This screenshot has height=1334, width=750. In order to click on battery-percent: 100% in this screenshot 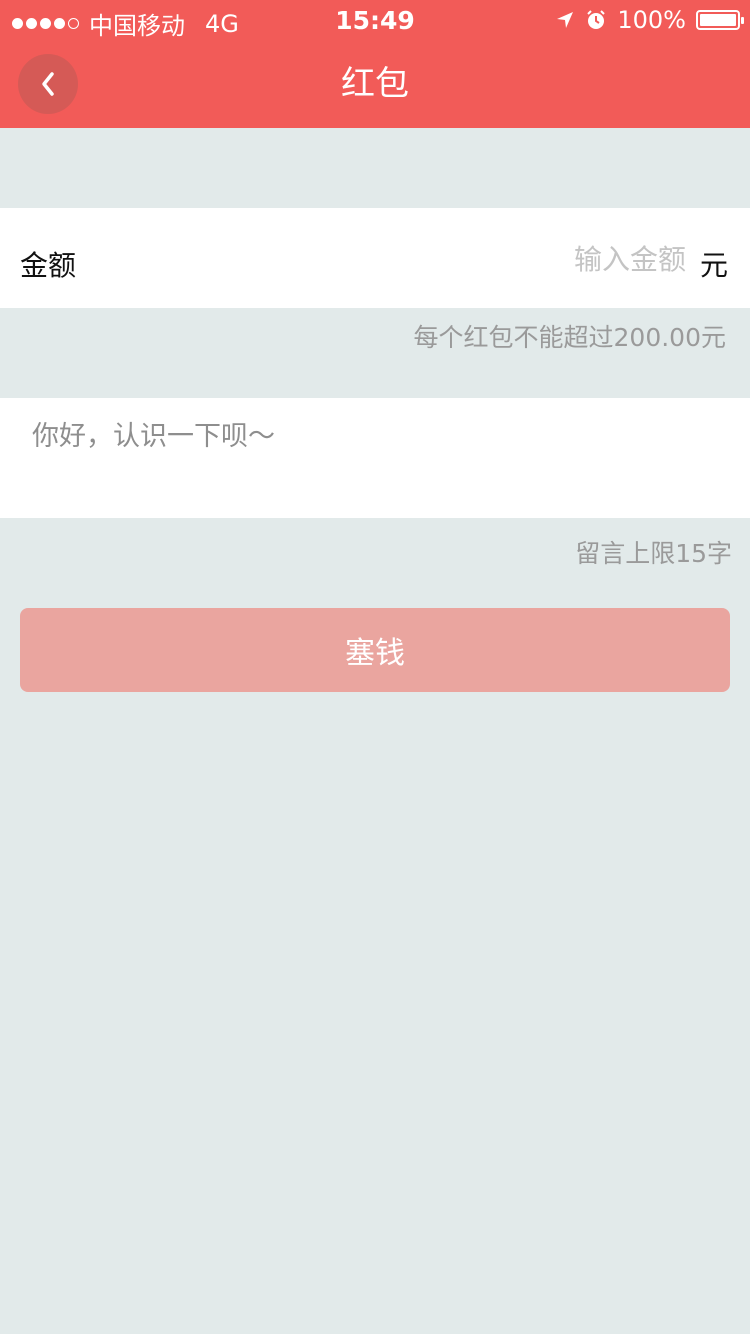, I will do `click(651, 20)`.